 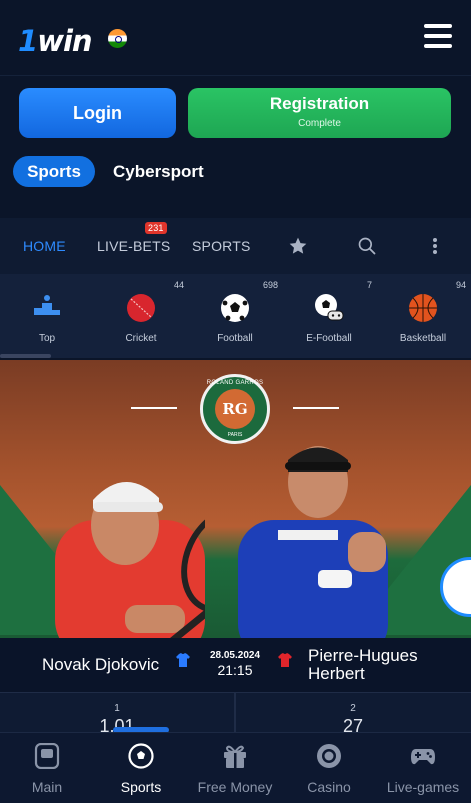 I want to click on bottom-nav-free-money: Free Money, so click(x=235, y=768).